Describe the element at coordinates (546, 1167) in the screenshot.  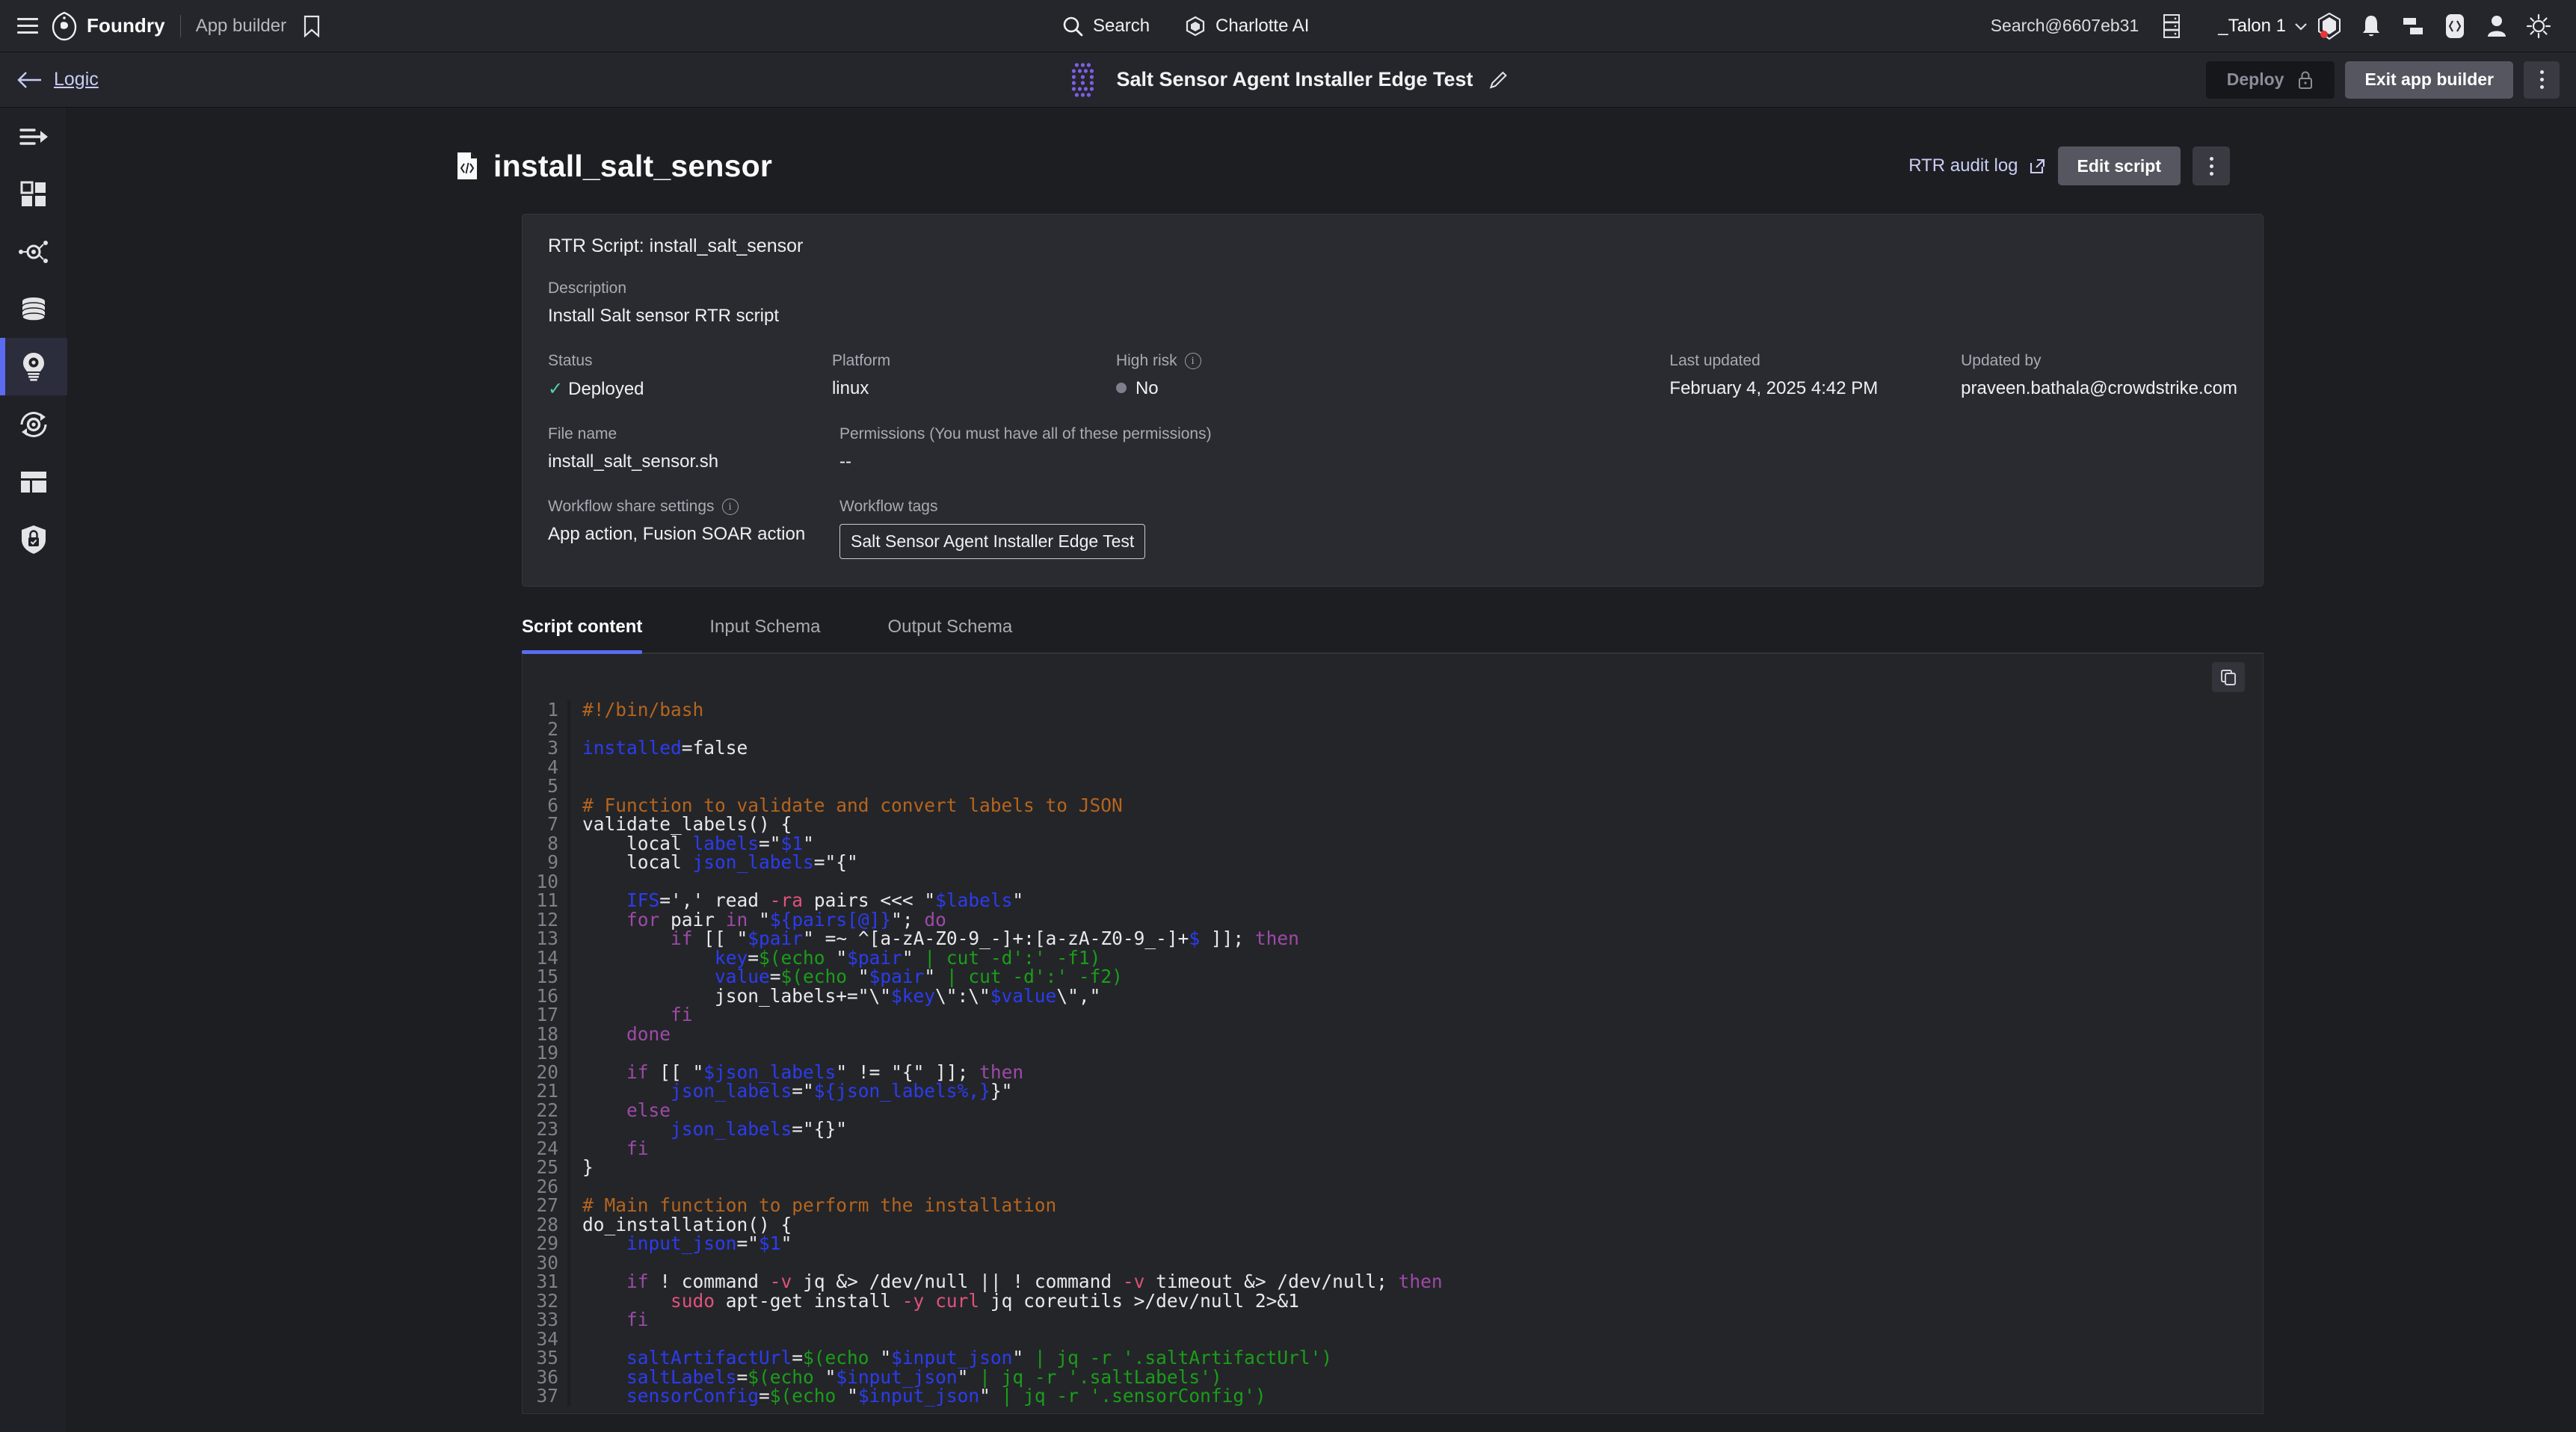
I see `line-number: 25` at that location.